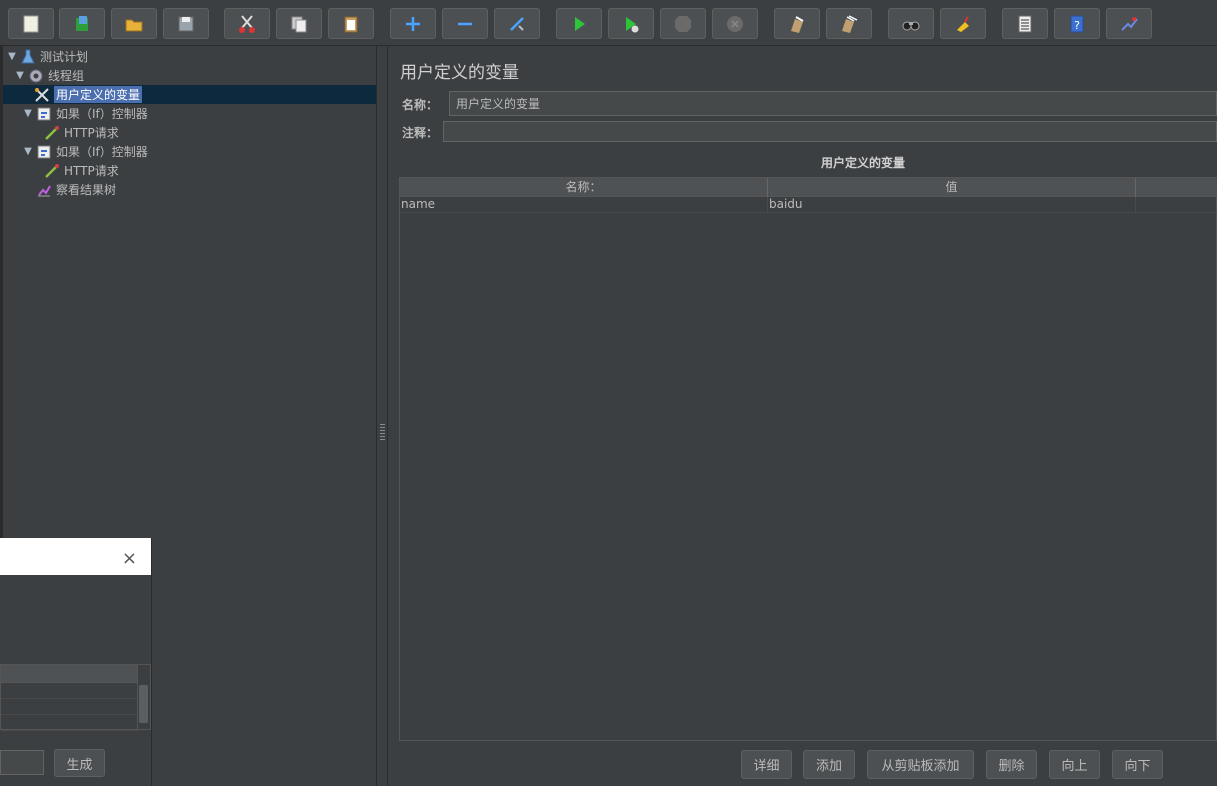  I want to click on flask-icon, so click(28, 57).